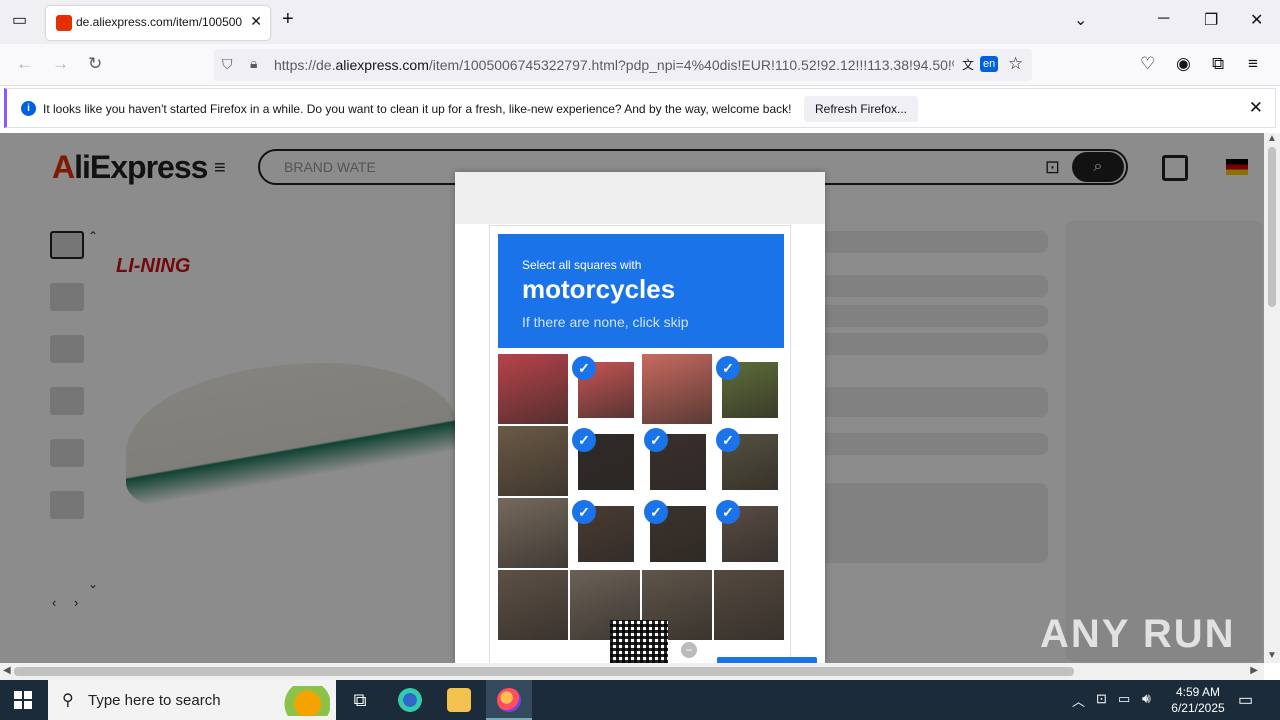 The height and width of the screenshot is (720, 1280). What do you see at coordinates (360, 700) in the screenshot?
I see `task-view-icon: ⧉` at bounding box center [360, 700].